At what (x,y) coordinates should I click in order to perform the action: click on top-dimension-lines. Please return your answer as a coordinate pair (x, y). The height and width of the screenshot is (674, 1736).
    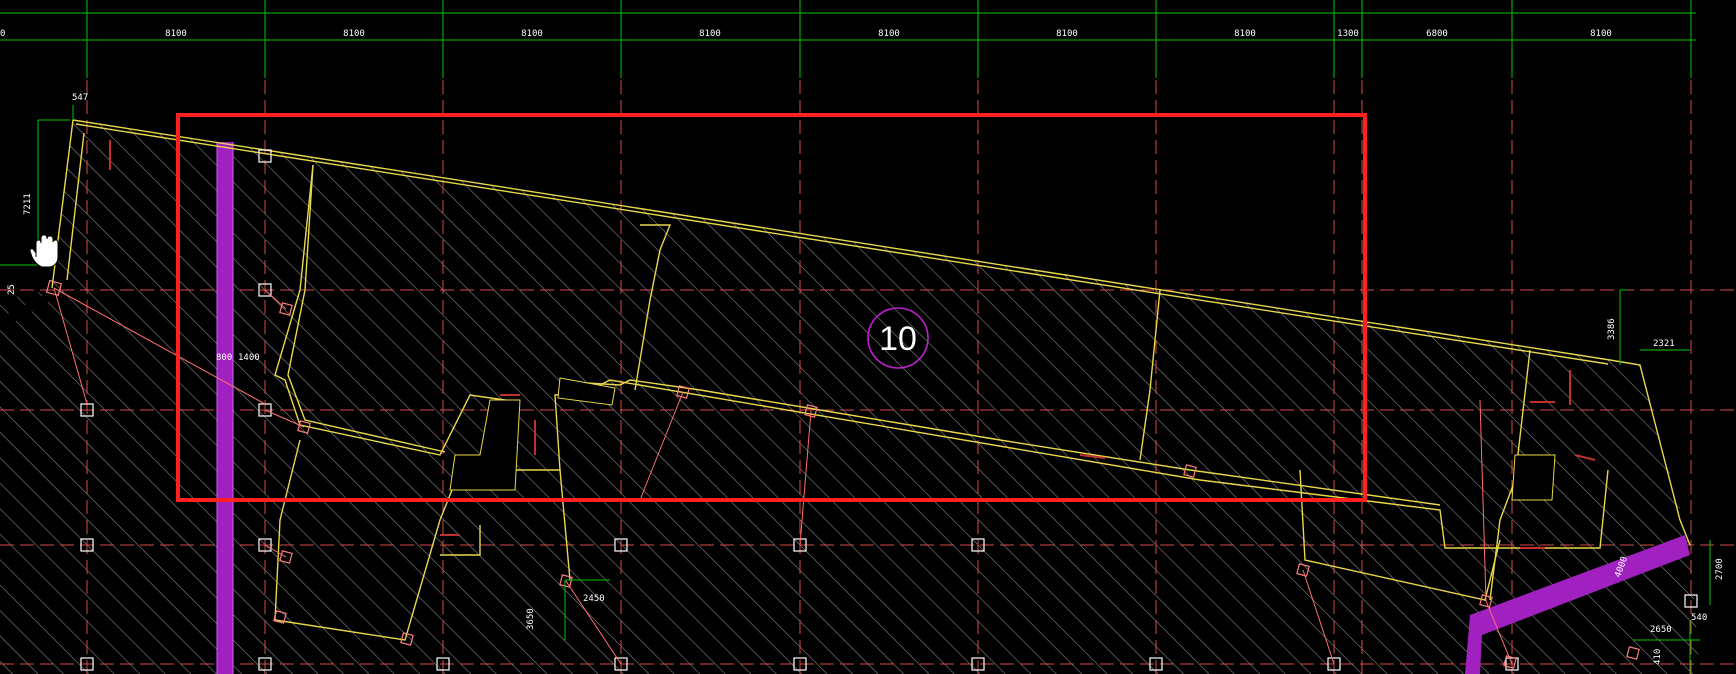
    Looking at the image, I should click on (848, 39).